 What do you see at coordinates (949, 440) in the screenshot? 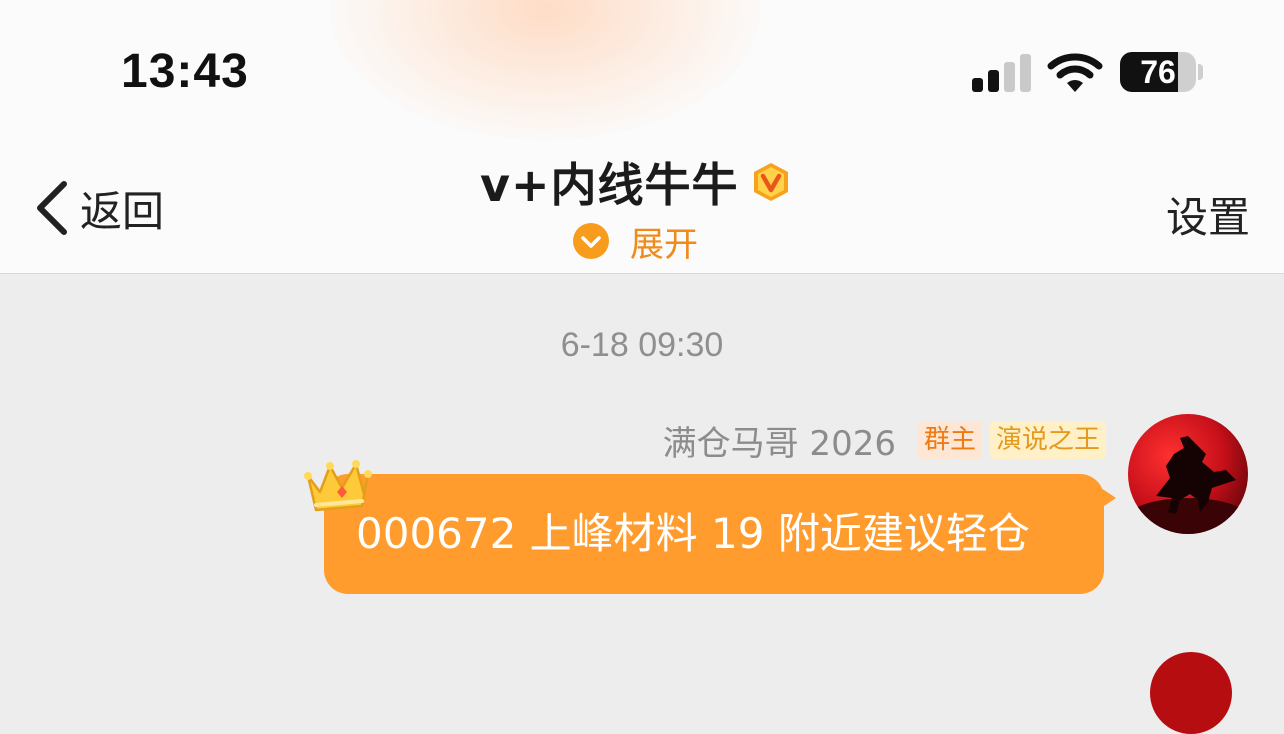
I see `group-owner-badge: 群主` at bounding box center [949, 440].